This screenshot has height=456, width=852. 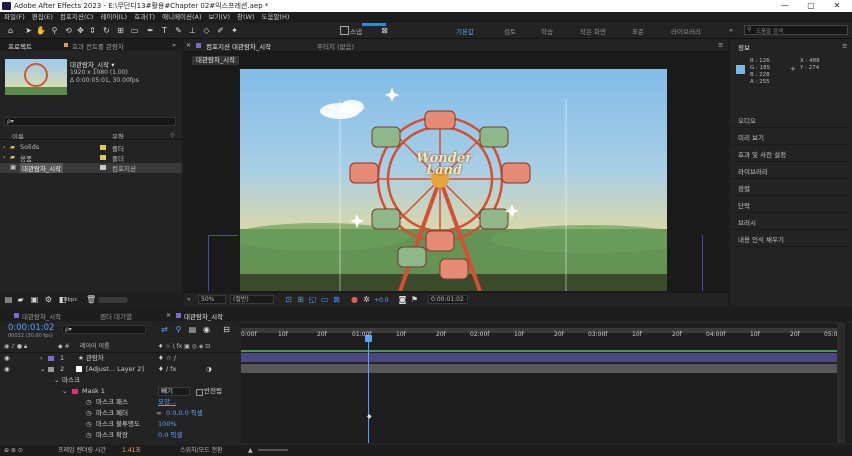 What do you see at coordinates (638, 31) in the screenshot?
I see `workspace-standard: 표준` at bounding box center [638, 31].